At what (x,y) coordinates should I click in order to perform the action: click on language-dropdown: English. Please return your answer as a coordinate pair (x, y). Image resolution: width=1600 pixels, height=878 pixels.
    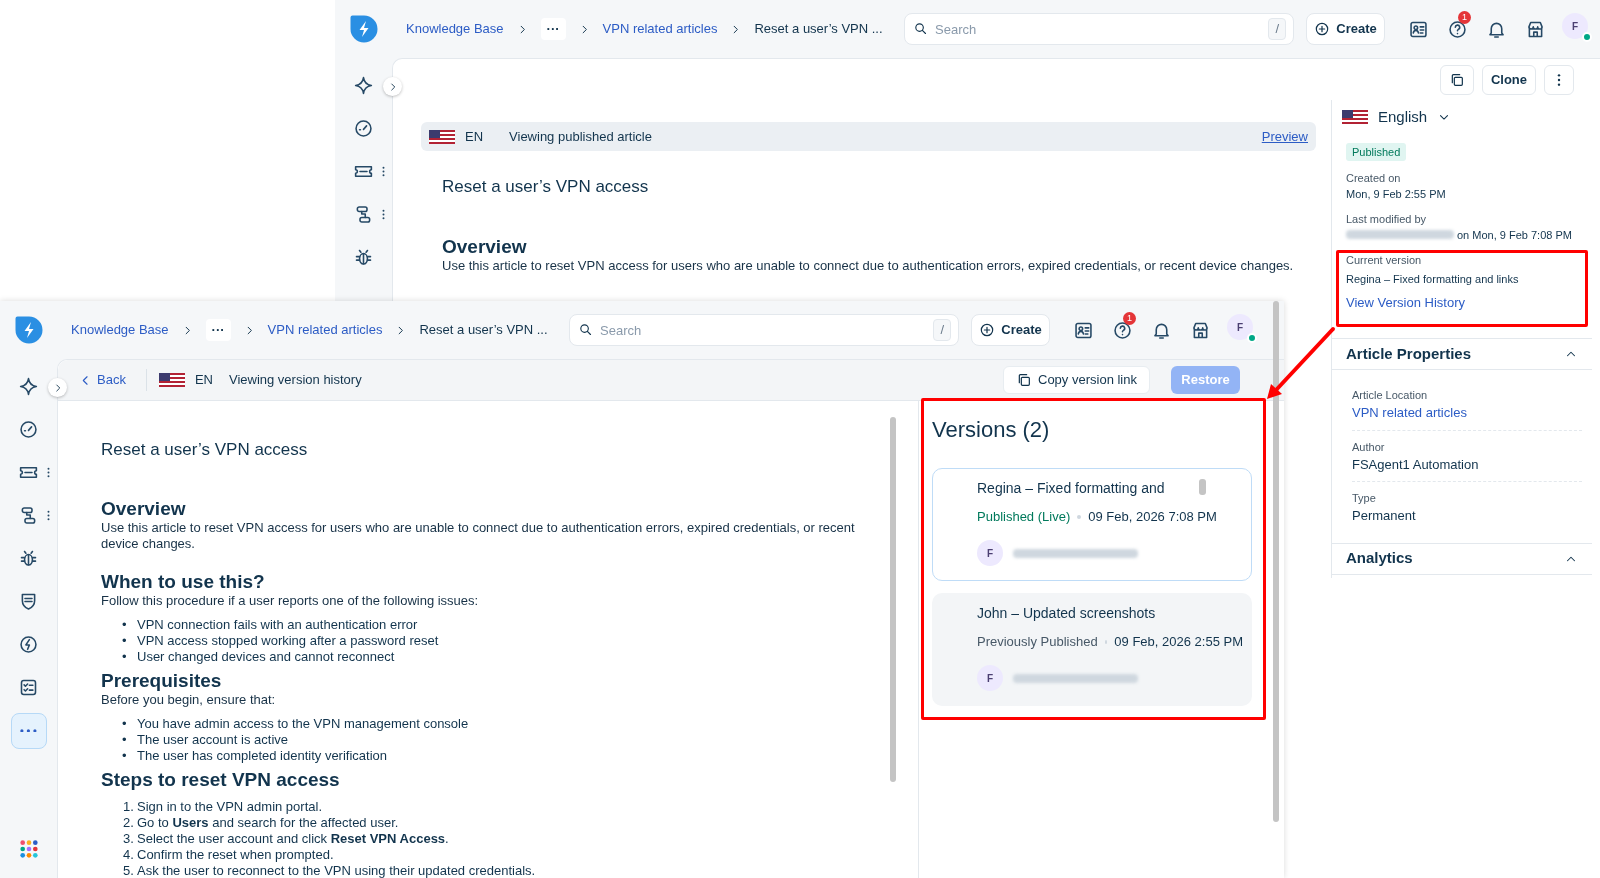
    Looking at the image, I should click on (1397, 117).